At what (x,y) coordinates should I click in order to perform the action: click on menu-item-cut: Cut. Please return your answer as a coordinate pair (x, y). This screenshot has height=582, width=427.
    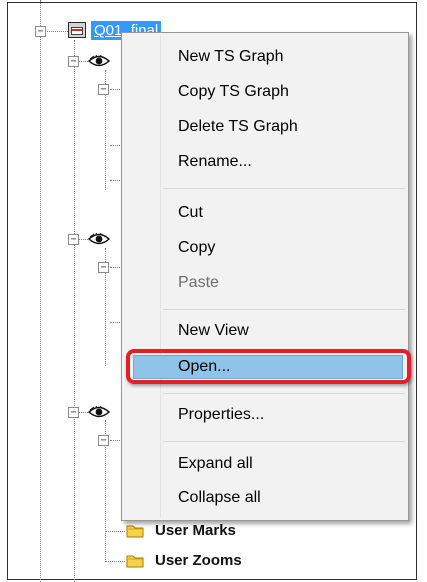
    Looking at the image, I should click on (288, 213).